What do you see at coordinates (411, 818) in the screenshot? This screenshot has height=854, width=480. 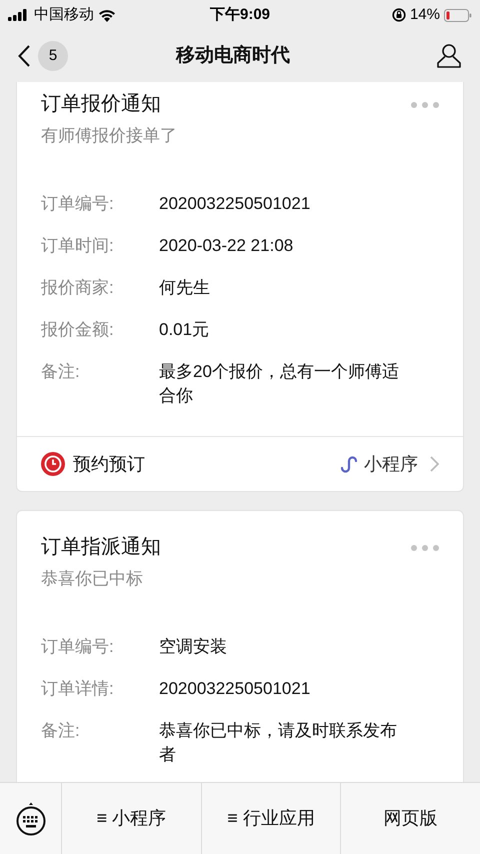 I see `menu-item: 网页版` at bounding box center [411, 818].